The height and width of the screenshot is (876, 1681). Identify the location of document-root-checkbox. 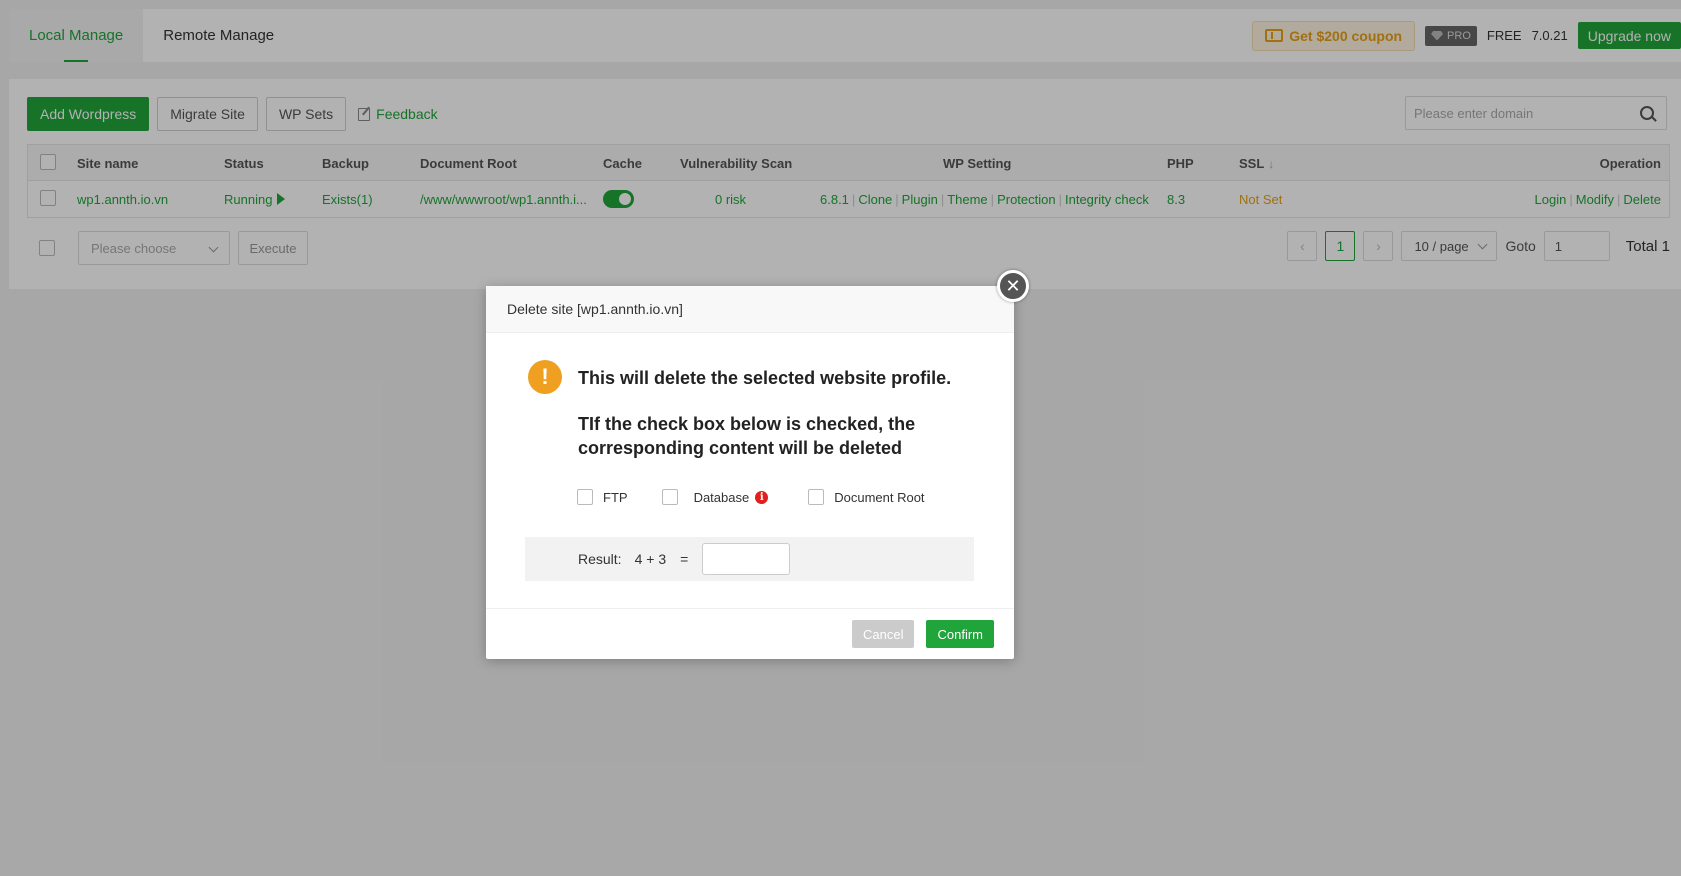
(816, 497).